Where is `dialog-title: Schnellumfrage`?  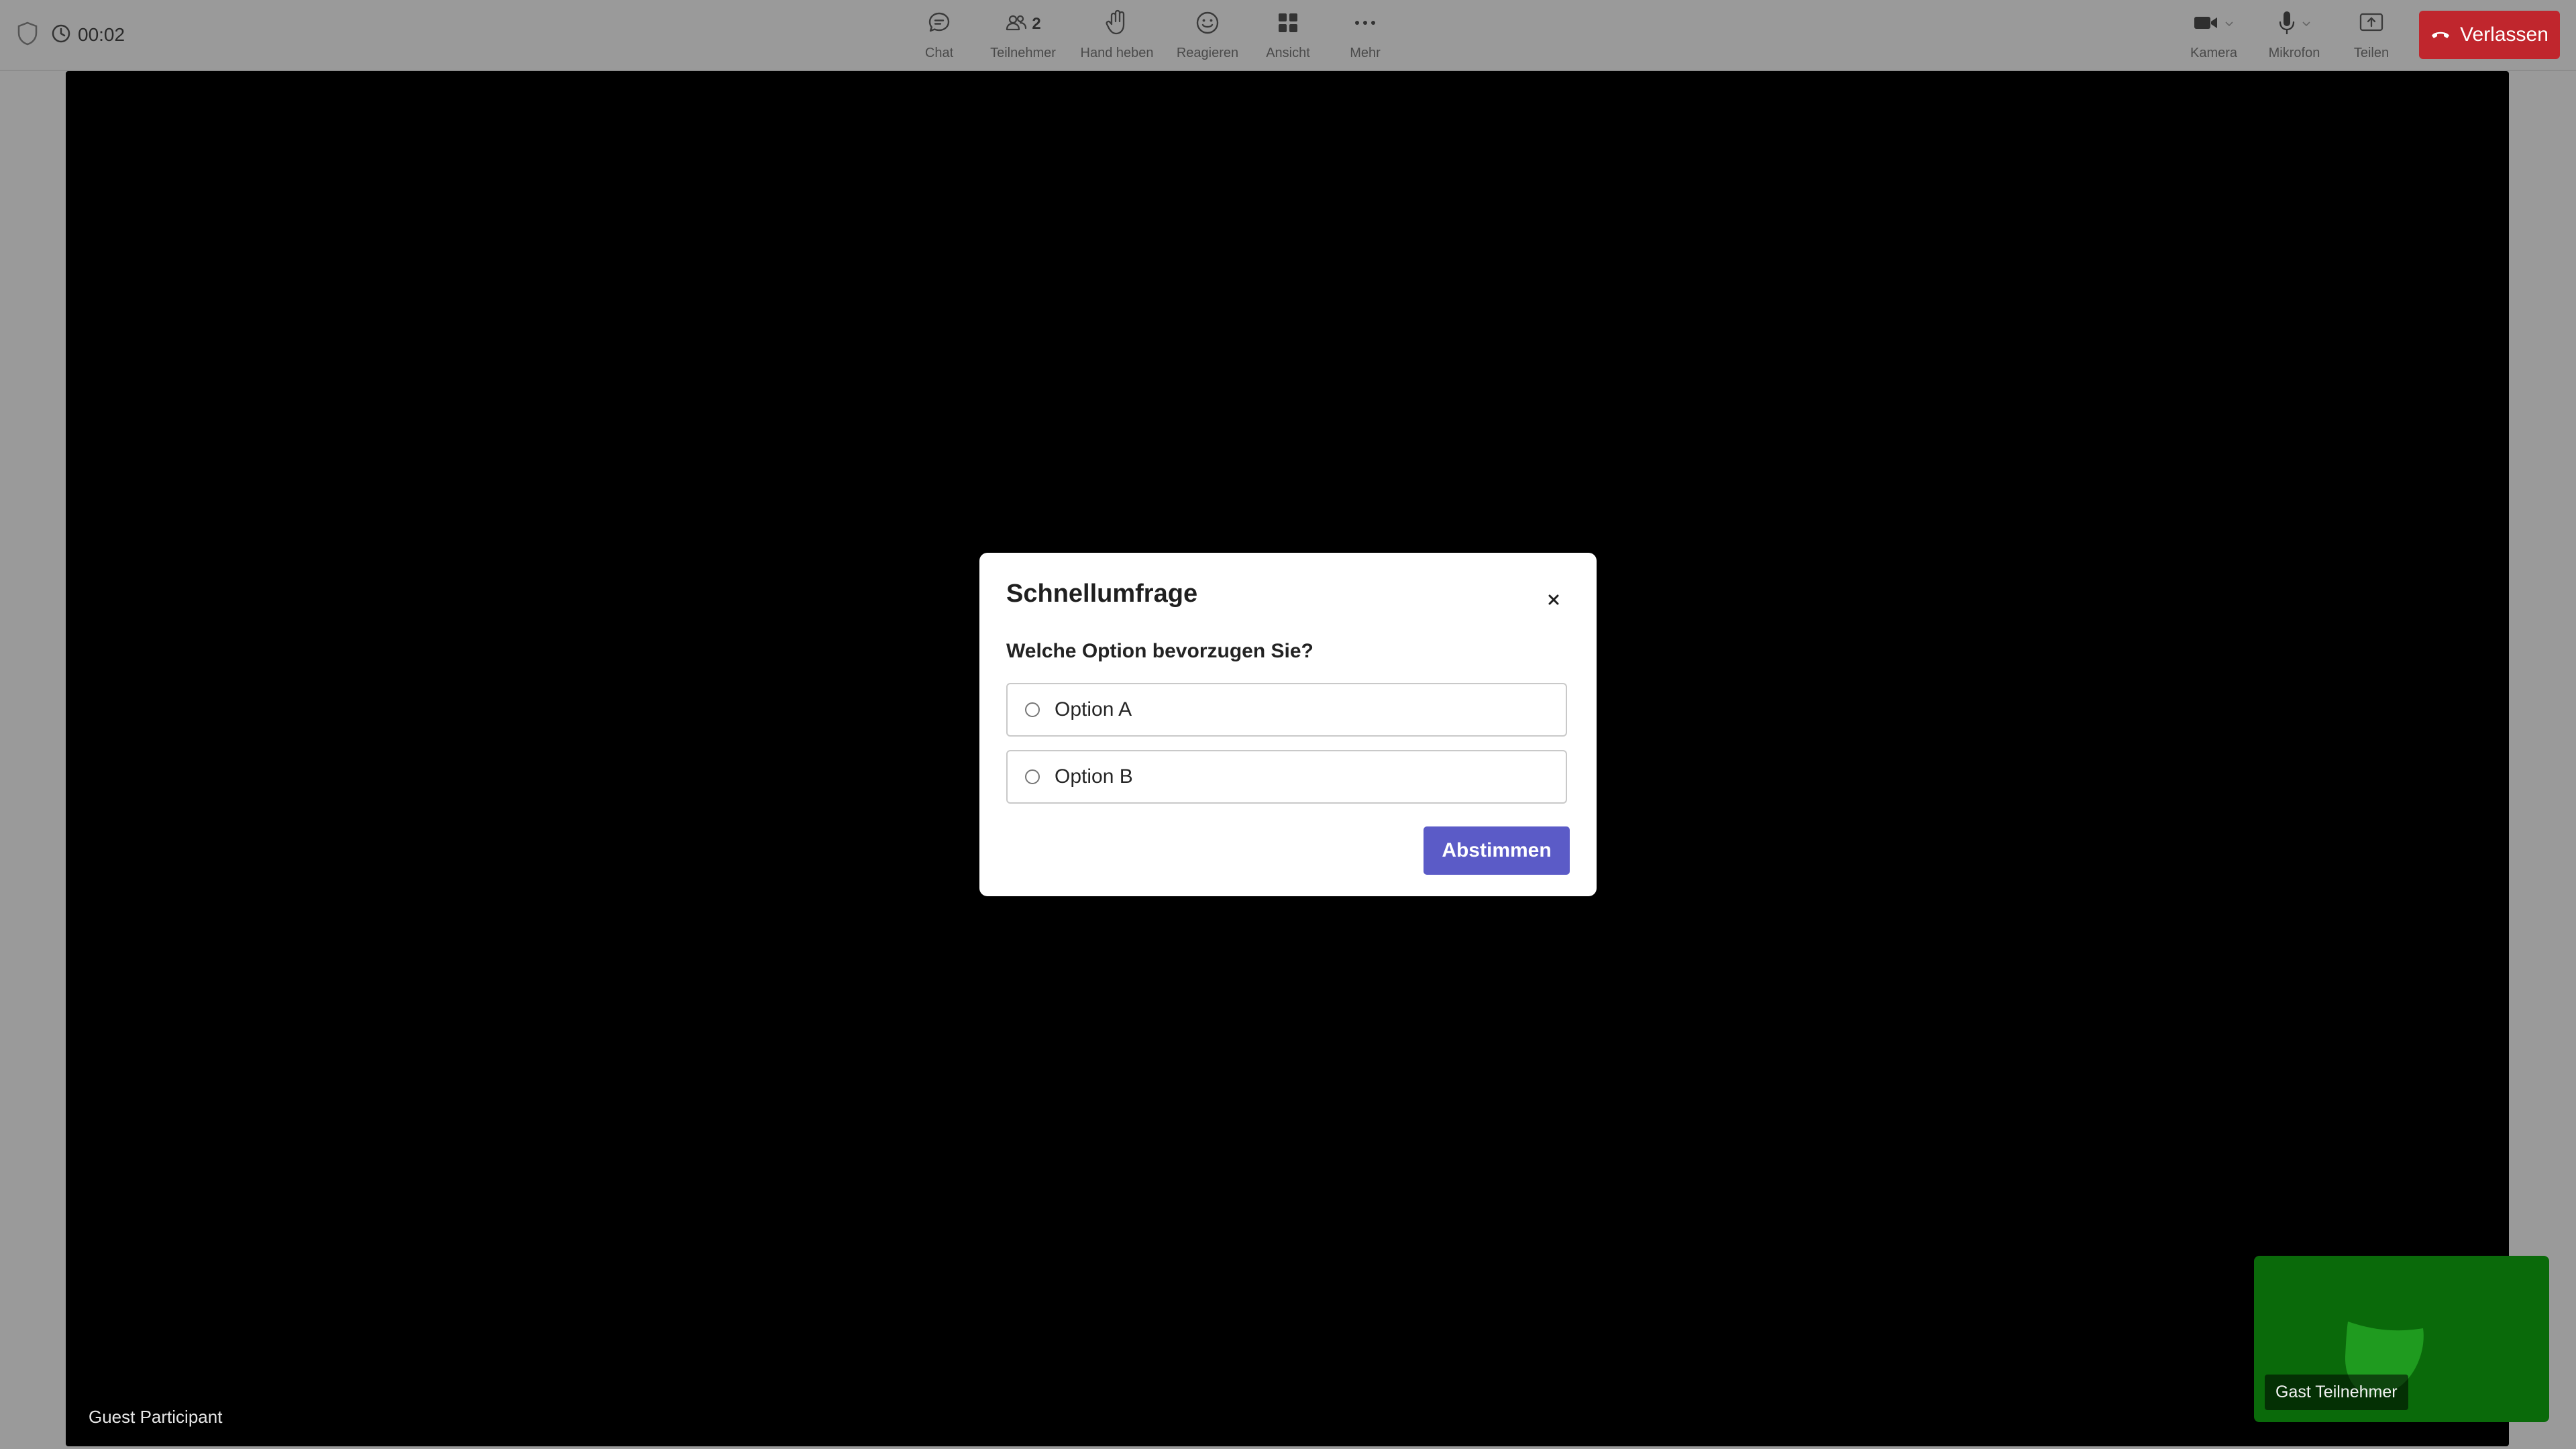
dialog-title: Schnellumfrage is located at coordinates (1102, 594).